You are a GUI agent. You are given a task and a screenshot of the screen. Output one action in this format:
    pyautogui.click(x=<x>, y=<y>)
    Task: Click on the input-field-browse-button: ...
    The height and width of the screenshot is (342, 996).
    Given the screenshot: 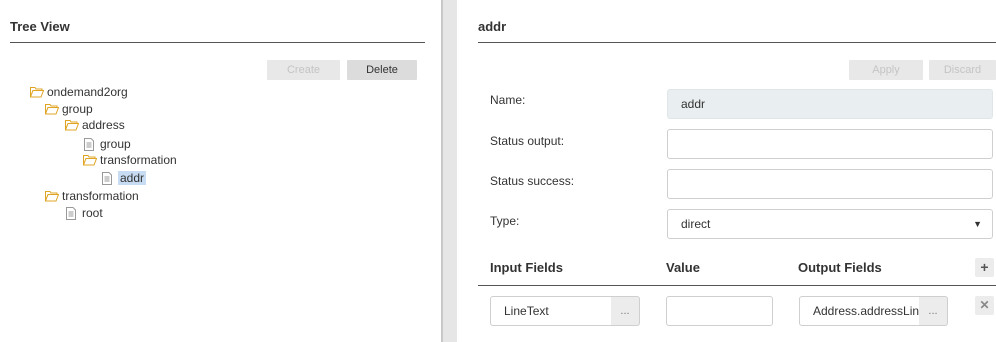 What is the action you would take?
    pyautogui.click(x=625, y=311)
    